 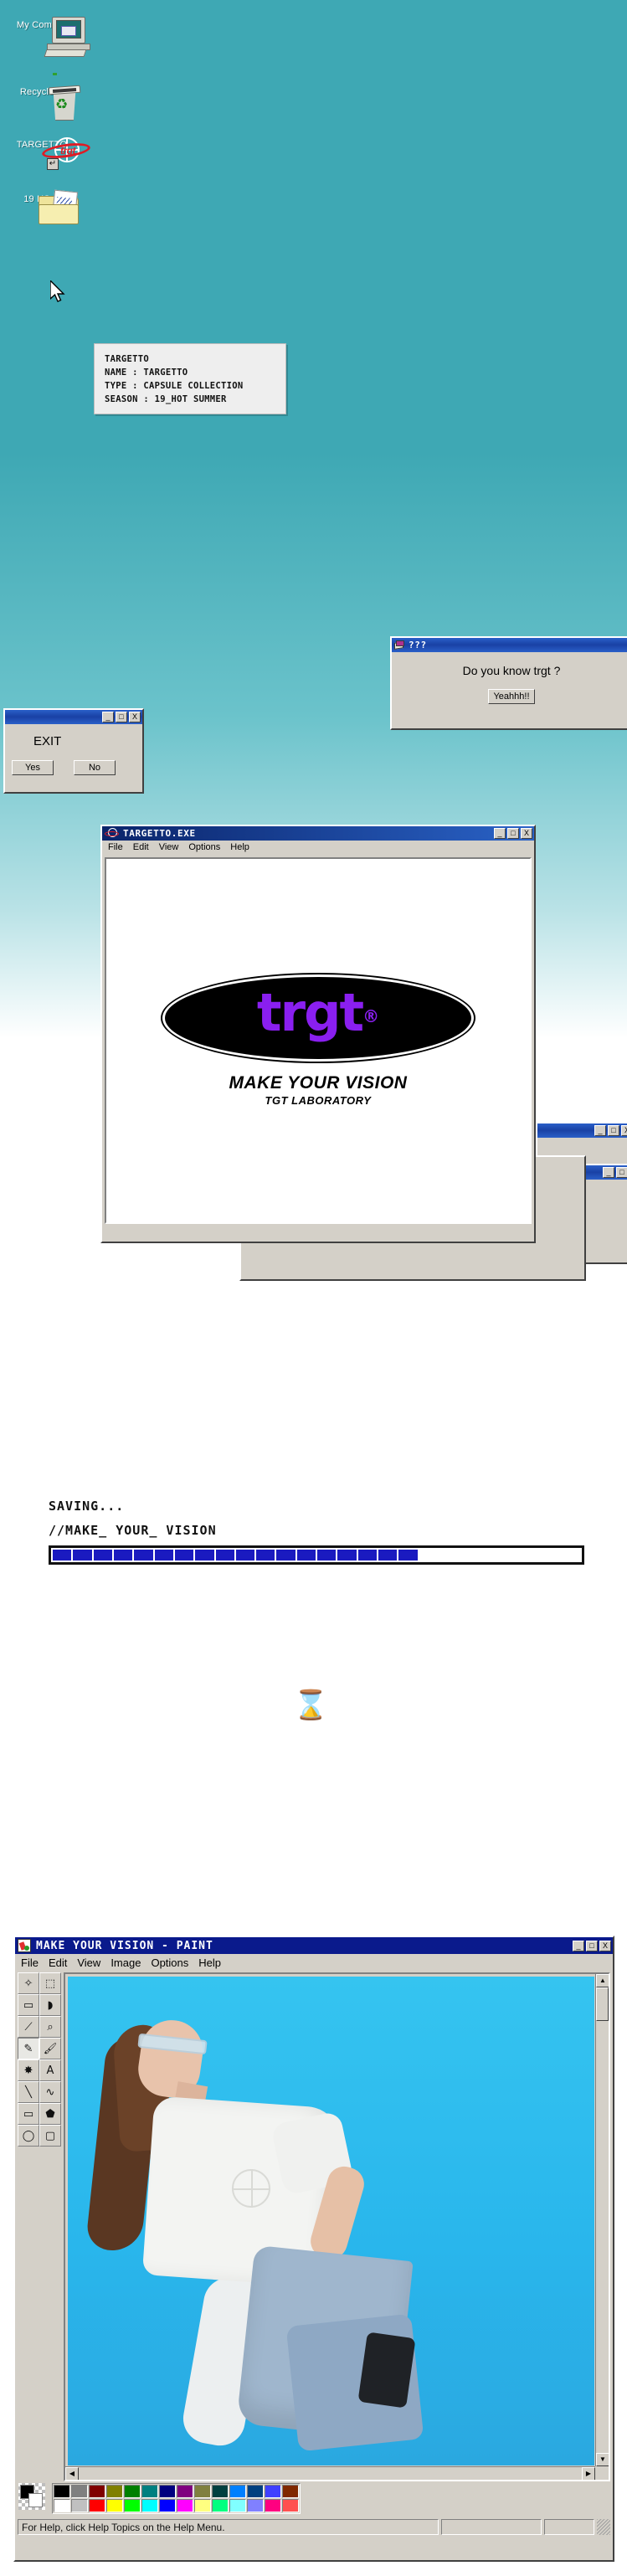 What do you see at coordinates (318, 834) in the screenshot?
I see `targetto-exe-titlebar: TARGETTO.EXE _ □ X` at bounding box center [318, 834].